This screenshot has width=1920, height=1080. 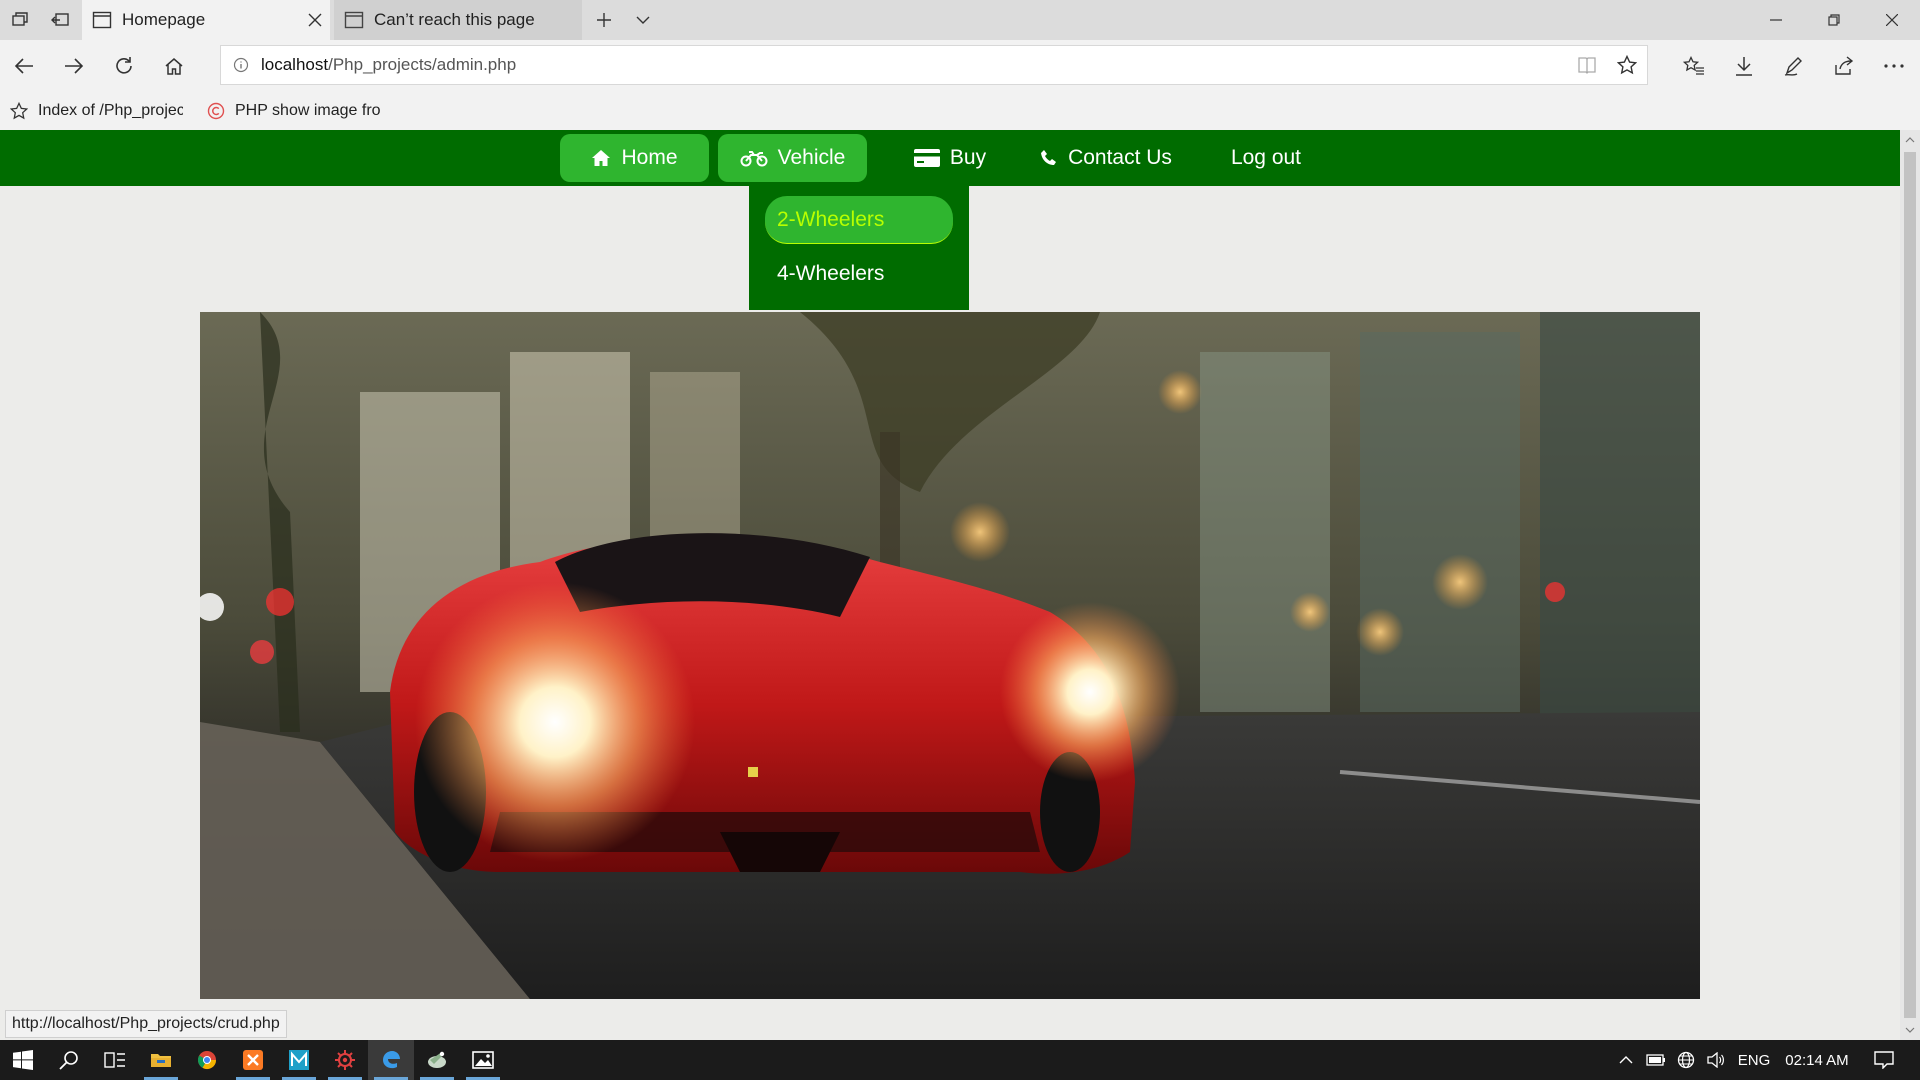 I want to click on set-tabs-aside-icon, so click(x=60, y=20).